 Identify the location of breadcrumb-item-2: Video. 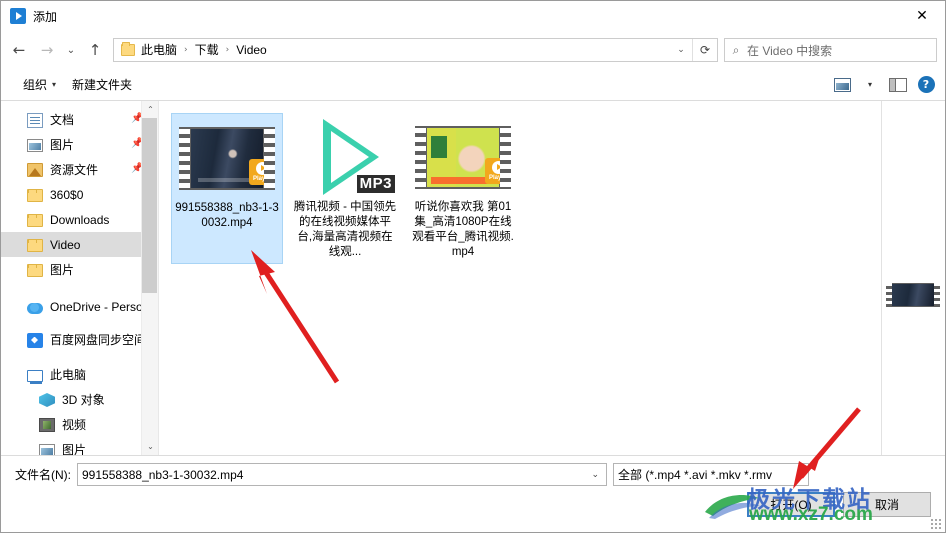
(251, 50).